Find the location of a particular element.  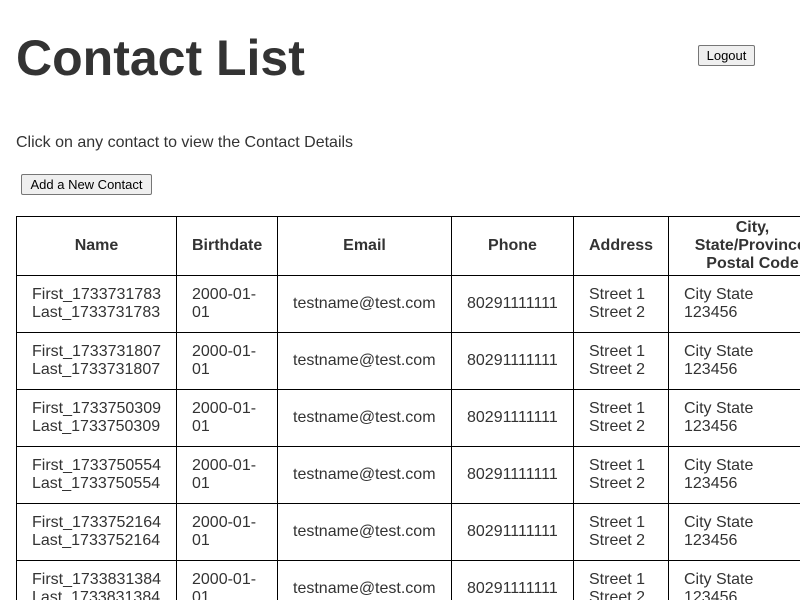

name-first-text: First_1733750554 is located at coordinates (96, 465).